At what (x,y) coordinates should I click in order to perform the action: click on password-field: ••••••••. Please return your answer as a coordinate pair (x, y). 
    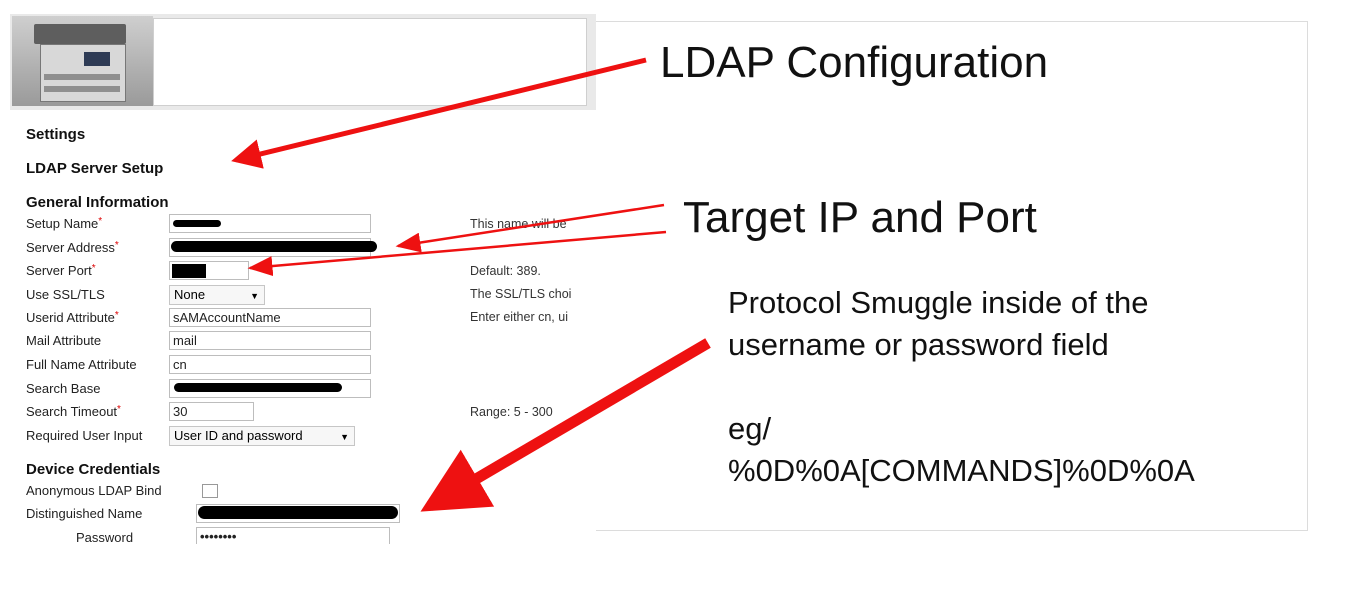
    Looking at the image, I should click on (293, 535).